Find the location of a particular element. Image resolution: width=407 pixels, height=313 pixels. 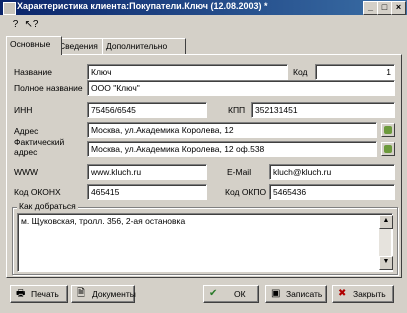

scroll-up-icon: ▲ is located at coordinates (386, 222).